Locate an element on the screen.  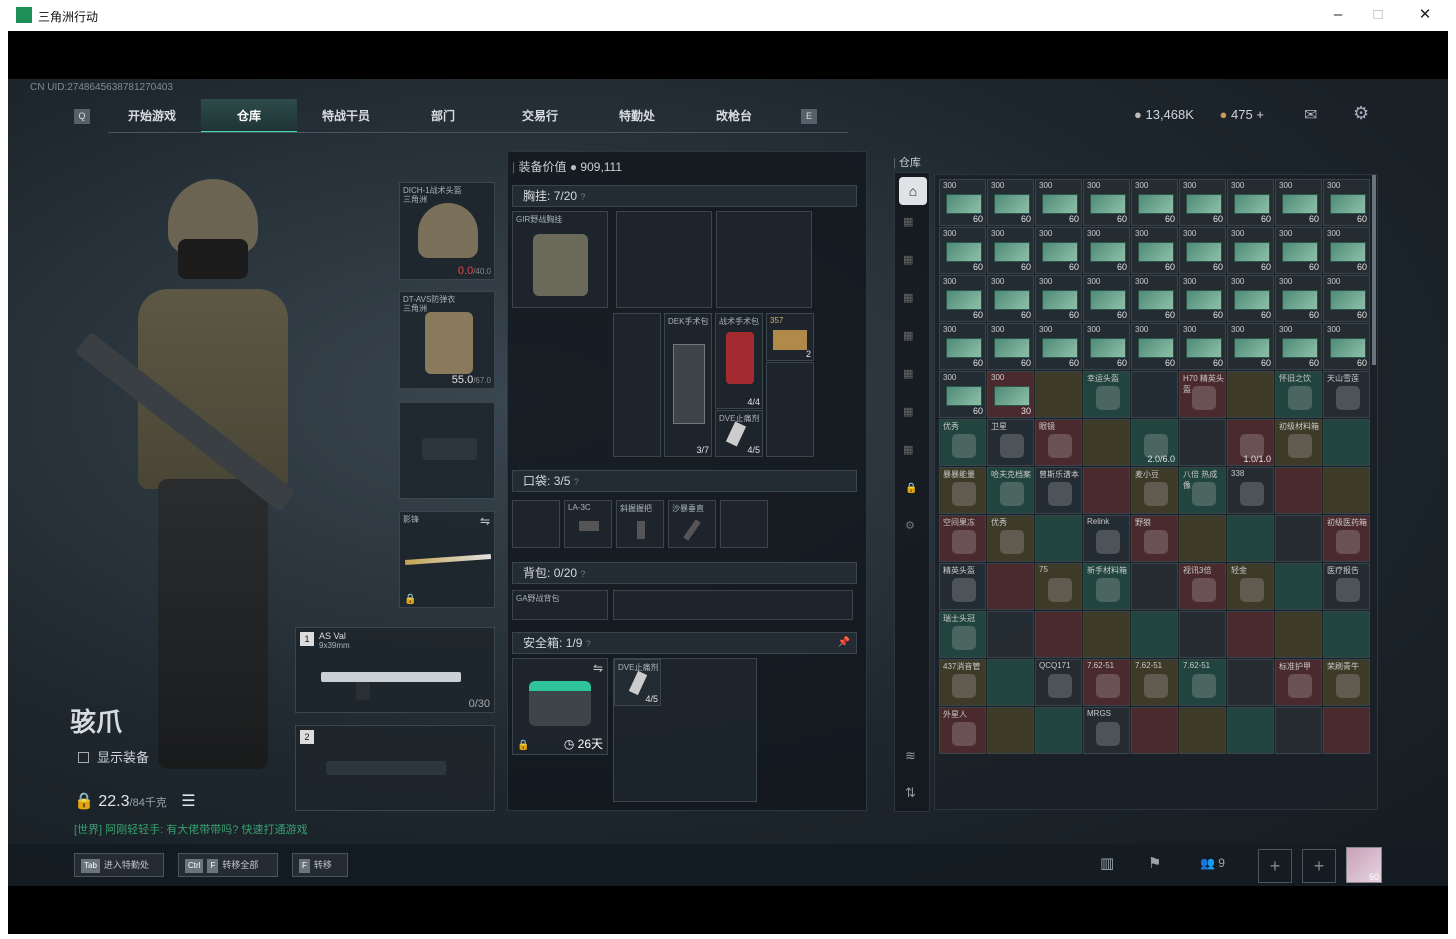
close-button: ✕ is located at coordinates (1425, 15).